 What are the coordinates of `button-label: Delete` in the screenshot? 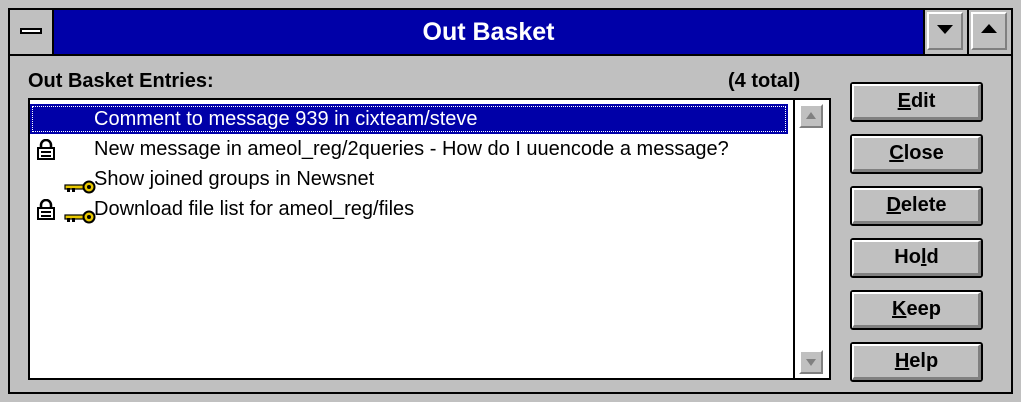 It's located at (916, 205).